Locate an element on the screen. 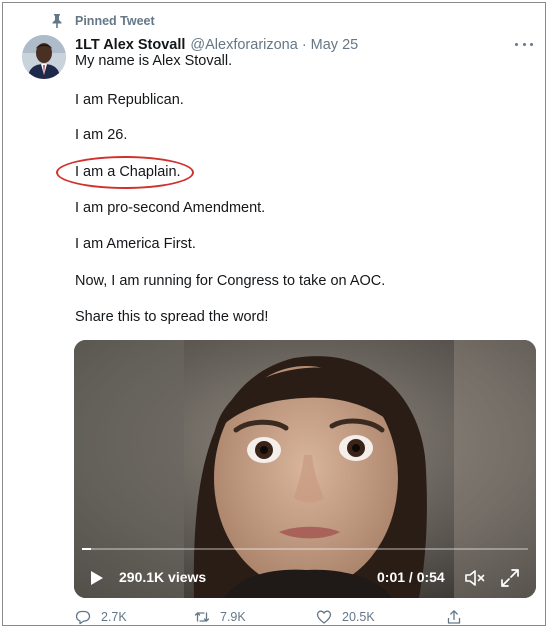 Image resolution: width=550 pixels, height=630 pixels. like-icon is located at coordinates (324, 617).